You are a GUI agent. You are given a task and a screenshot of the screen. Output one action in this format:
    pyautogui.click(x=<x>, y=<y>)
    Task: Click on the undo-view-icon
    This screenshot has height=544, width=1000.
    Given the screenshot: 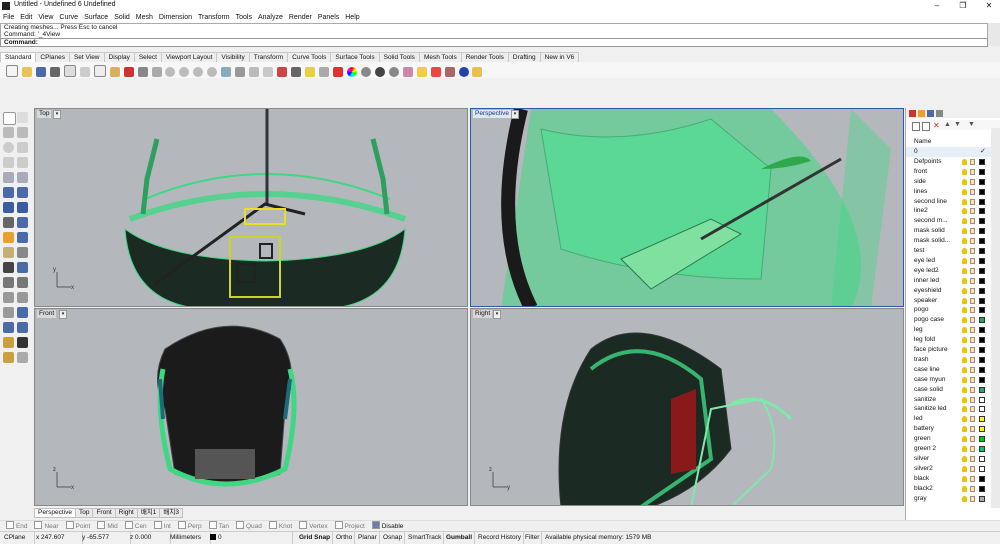 What is the action you would take?
    pyautogui.click(x=226, y=72)
    